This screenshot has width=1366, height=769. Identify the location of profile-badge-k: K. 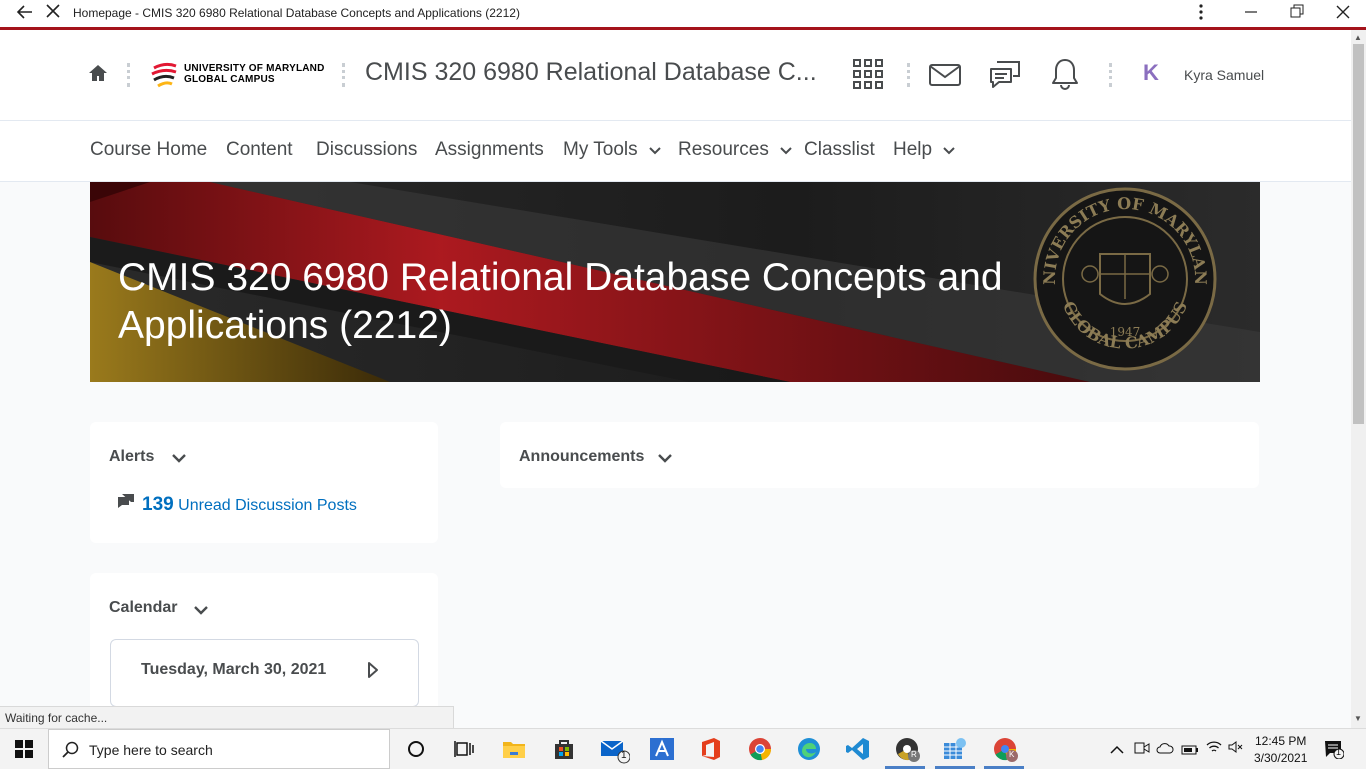
(1012, 754).